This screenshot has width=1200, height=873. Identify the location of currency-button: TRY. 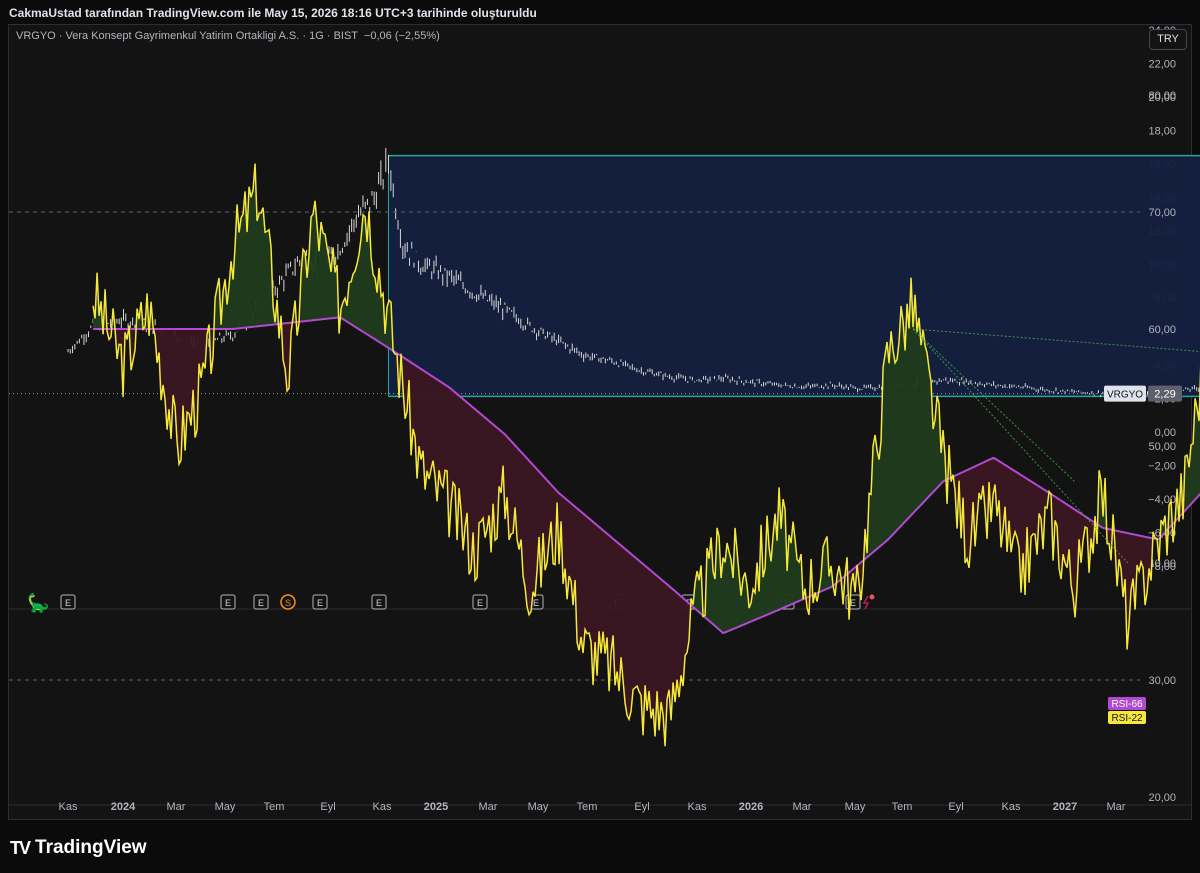
(1168, 39).